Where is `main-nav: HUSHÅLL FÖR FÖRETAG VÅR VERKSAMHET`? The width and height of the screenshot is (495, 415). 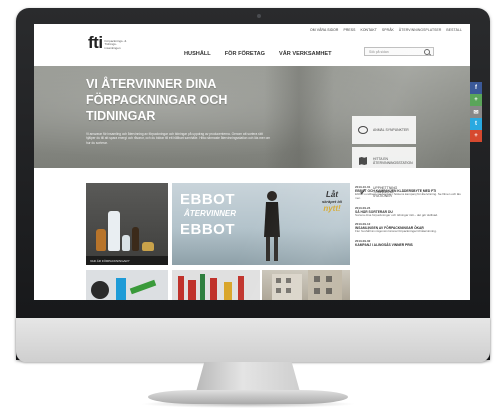
main-nav: HUSHÅLL FÖR FÖRETAG VÅR VERKSAMHET is located at coordinates (258, 54).